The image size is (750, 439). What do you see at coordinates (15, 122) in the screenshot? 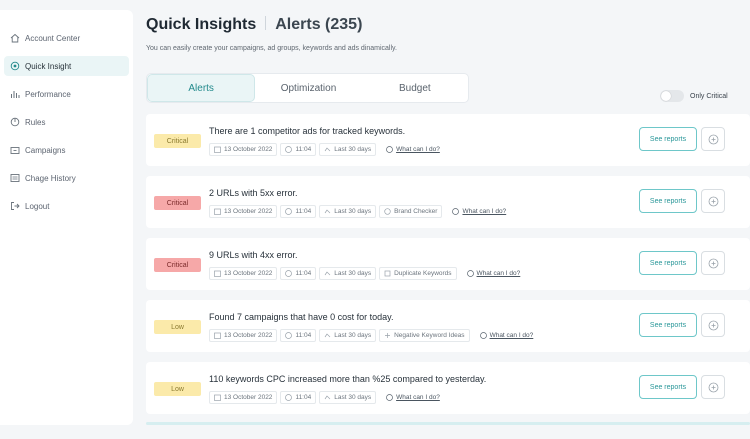
I see `rules-icon` at bounding box center [15, 122].